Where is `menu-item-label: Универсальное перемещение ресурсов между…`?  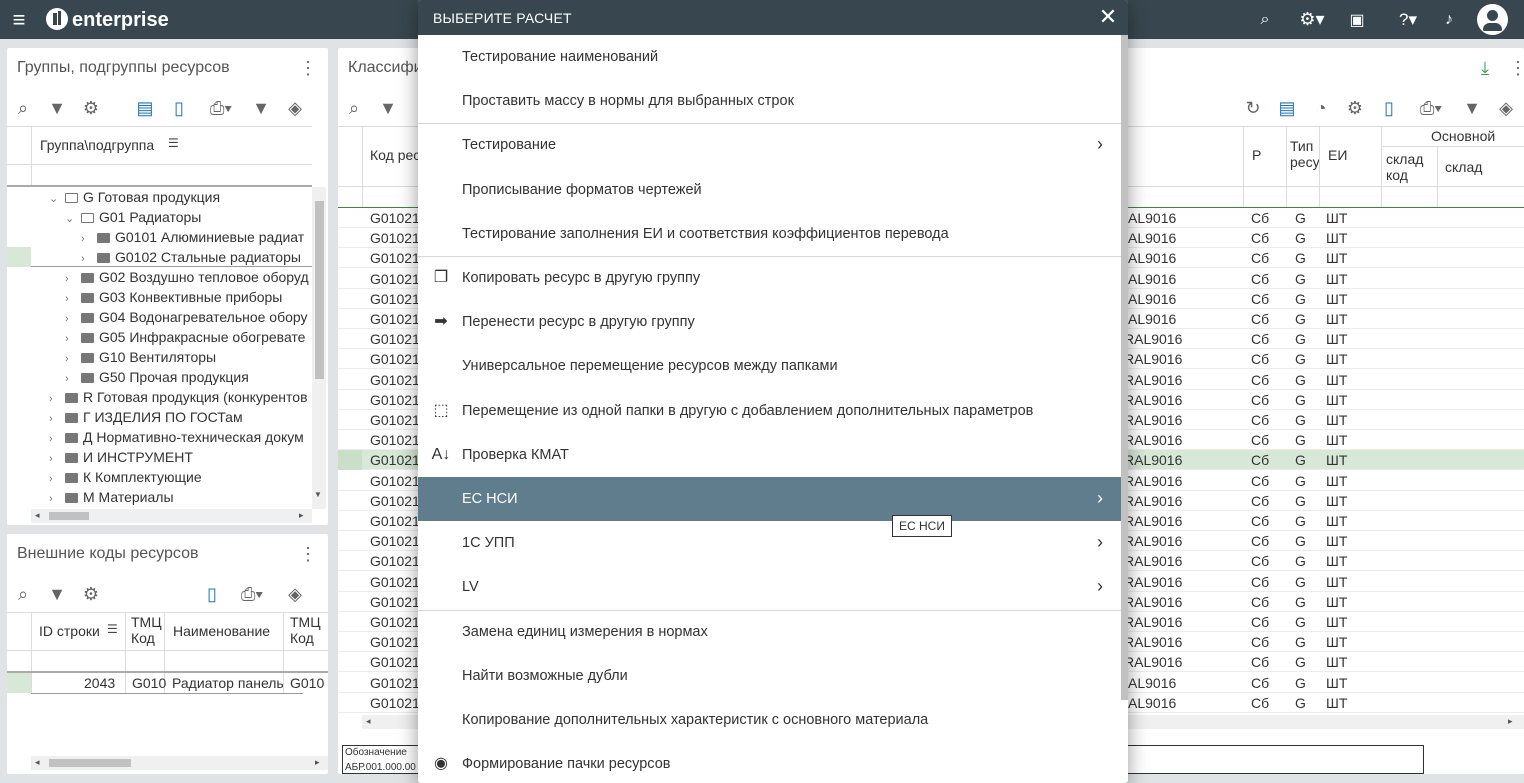 menu-item-label: Универсальное перемещение ресурсов между… is located at coordinates (650, 366).